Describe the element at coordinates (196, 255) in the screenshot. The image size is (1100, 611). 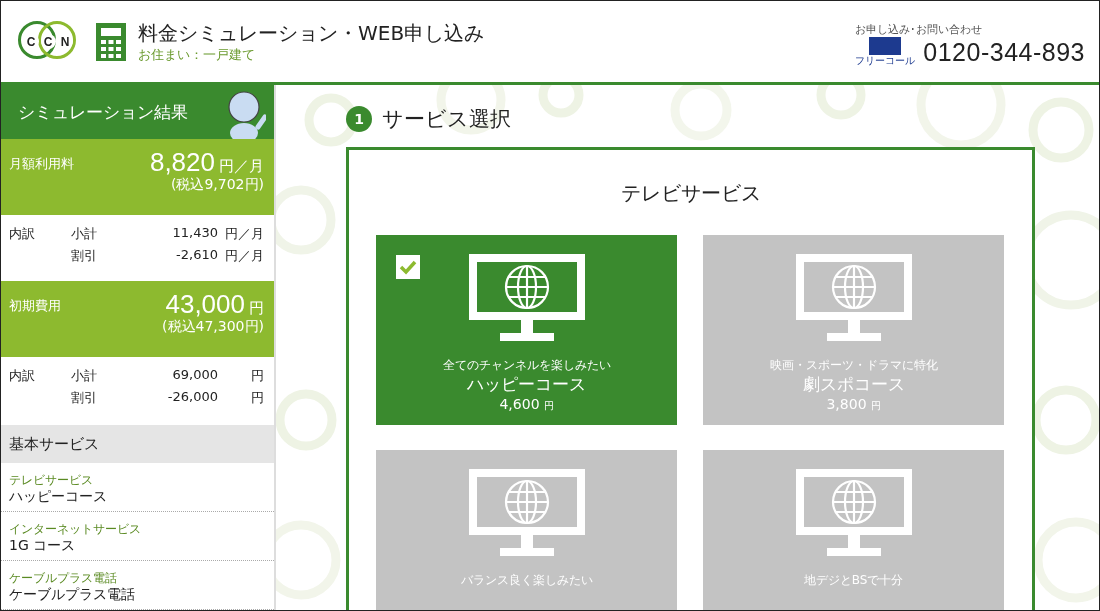
I see `breakdown-value: -2,610` at that location.